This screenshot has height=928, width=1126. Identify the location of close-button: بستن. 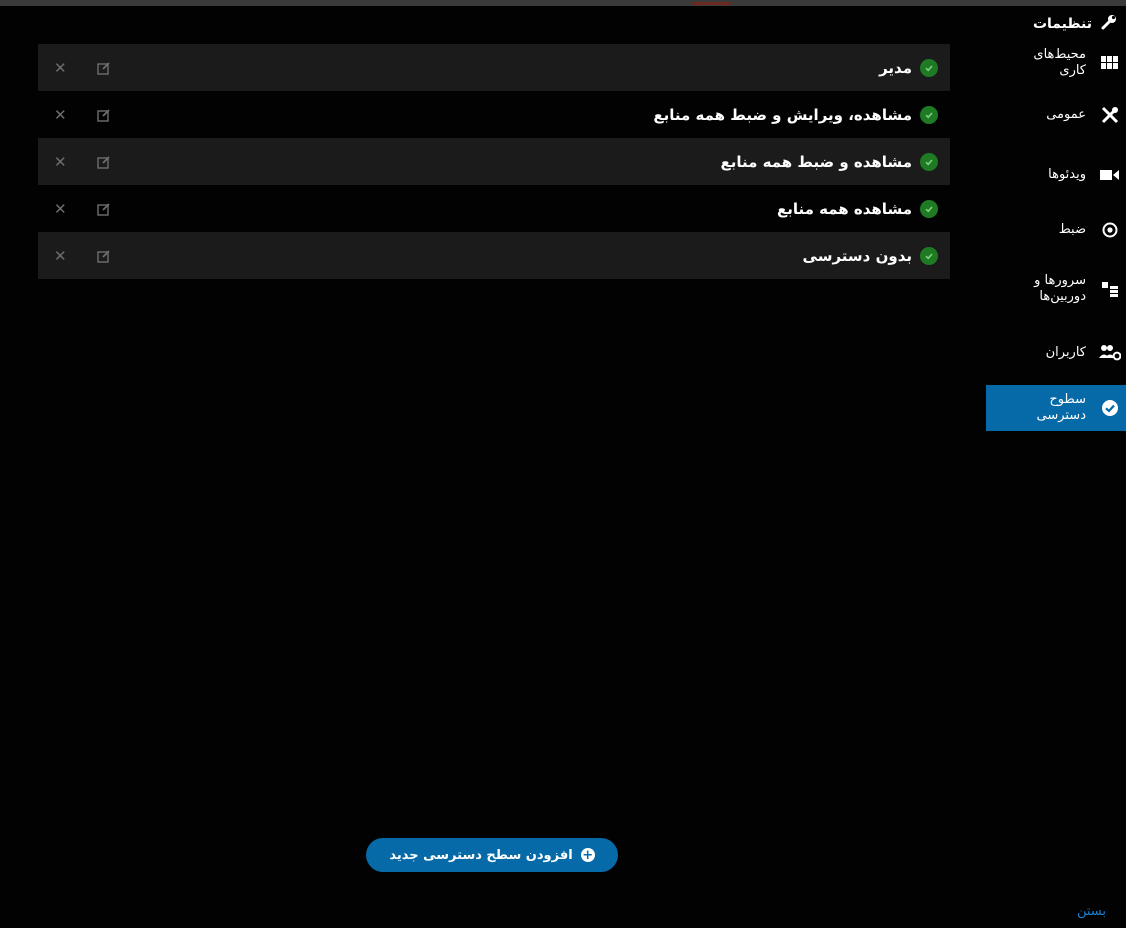
(1091, 911).